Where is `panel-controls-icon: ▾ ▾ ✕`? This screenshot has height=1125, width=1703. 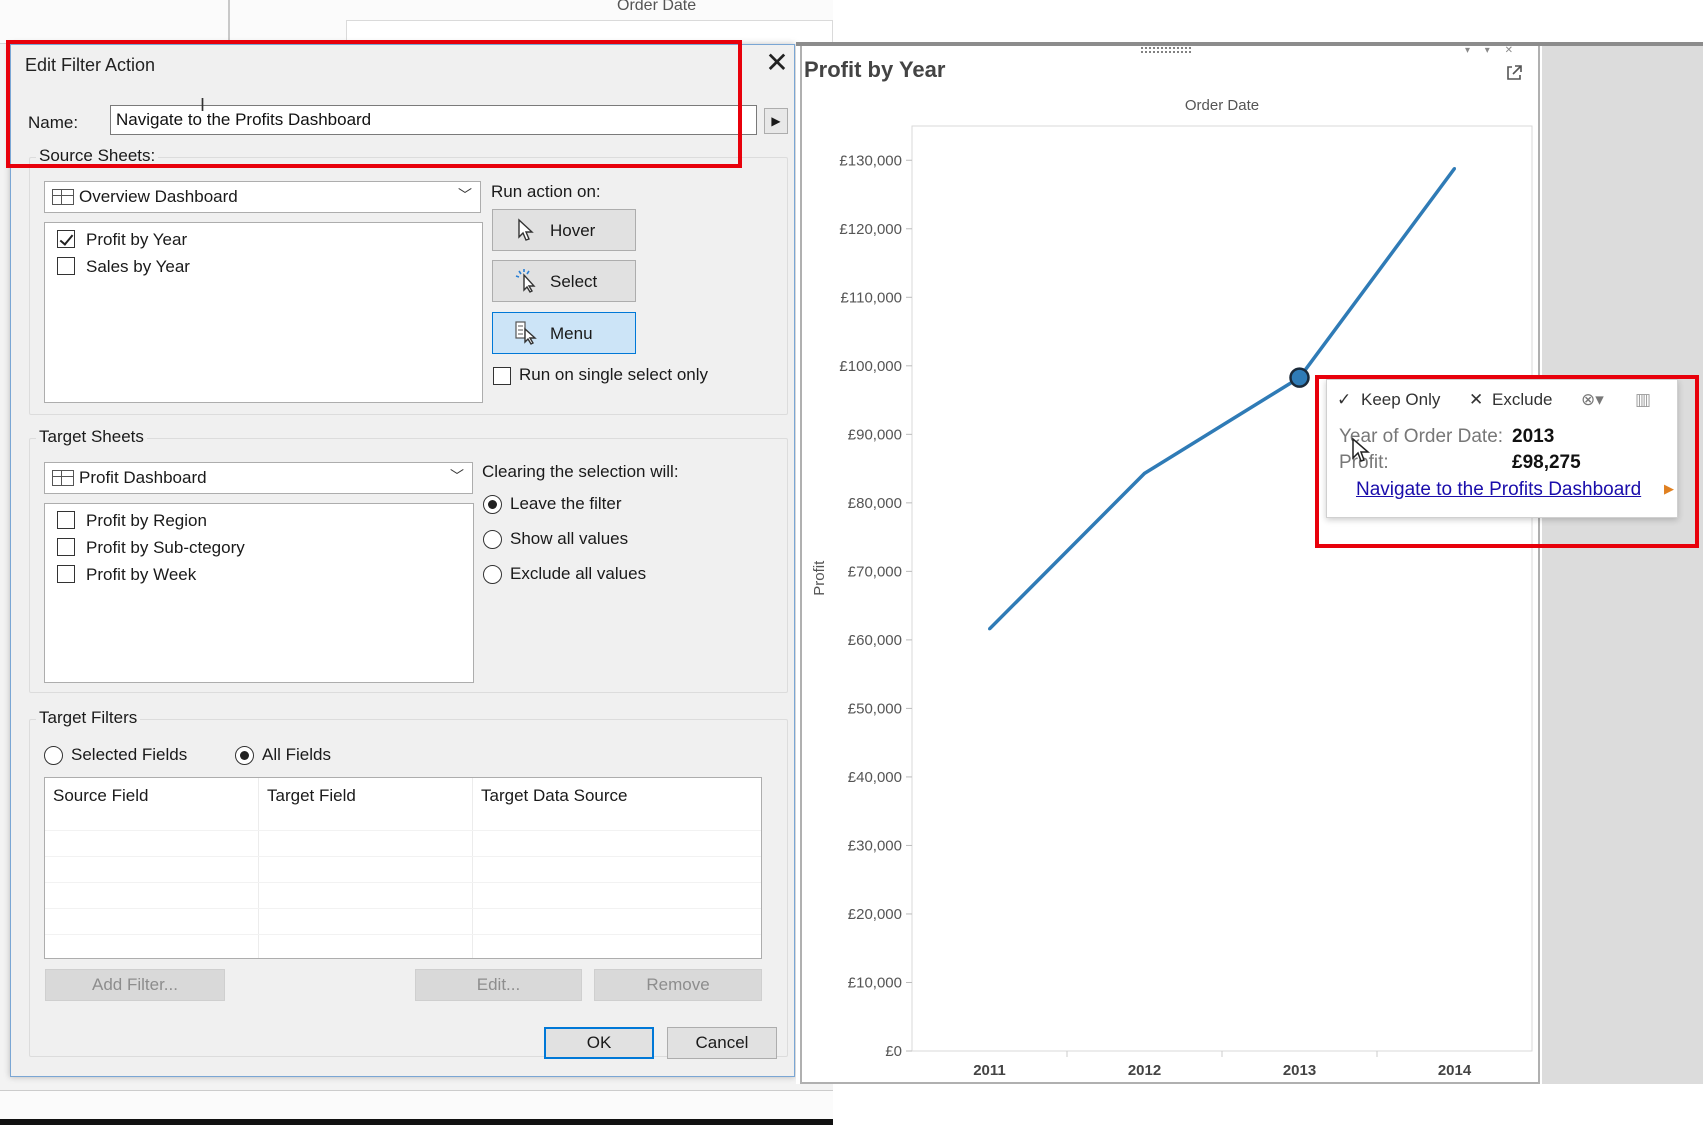
panel-controls-icon: ▾ ▾ ✕ is located at coordinates (1492, 50).